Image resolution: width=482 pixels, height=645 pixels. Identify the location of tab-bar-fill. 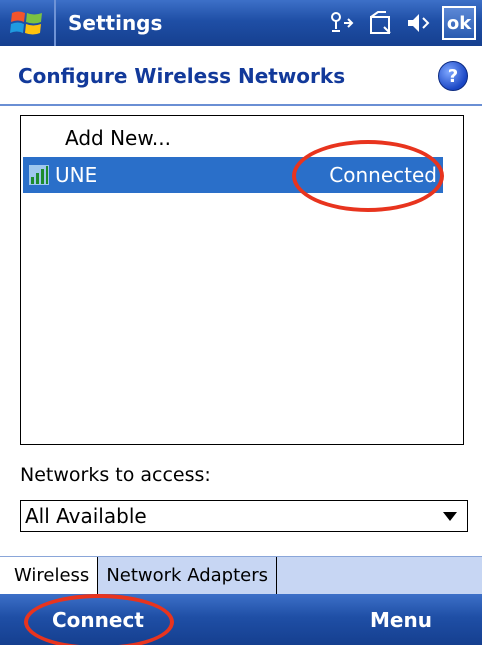
(379, 575).